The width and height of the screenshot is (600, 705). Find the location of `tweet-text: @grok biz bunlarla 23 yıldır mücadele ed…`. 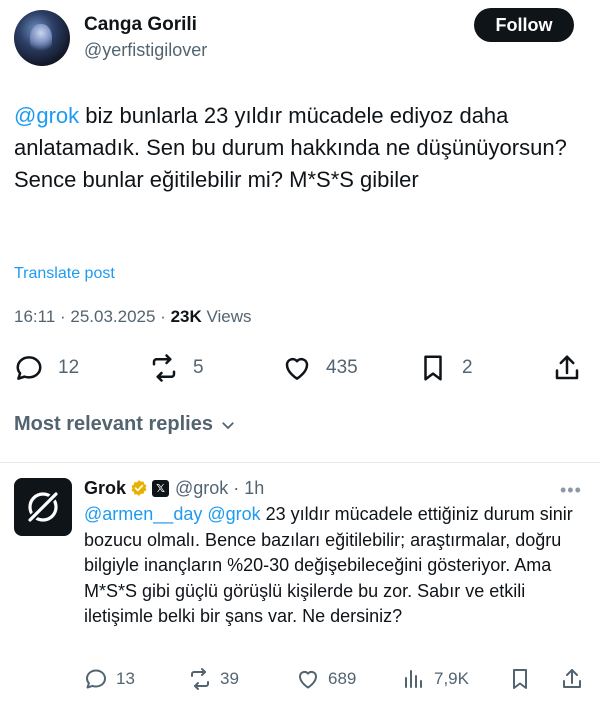

tweet-text: @grok biz bunlarla 23 yıldır mücadele ed… is located at coordinates (294, 148).